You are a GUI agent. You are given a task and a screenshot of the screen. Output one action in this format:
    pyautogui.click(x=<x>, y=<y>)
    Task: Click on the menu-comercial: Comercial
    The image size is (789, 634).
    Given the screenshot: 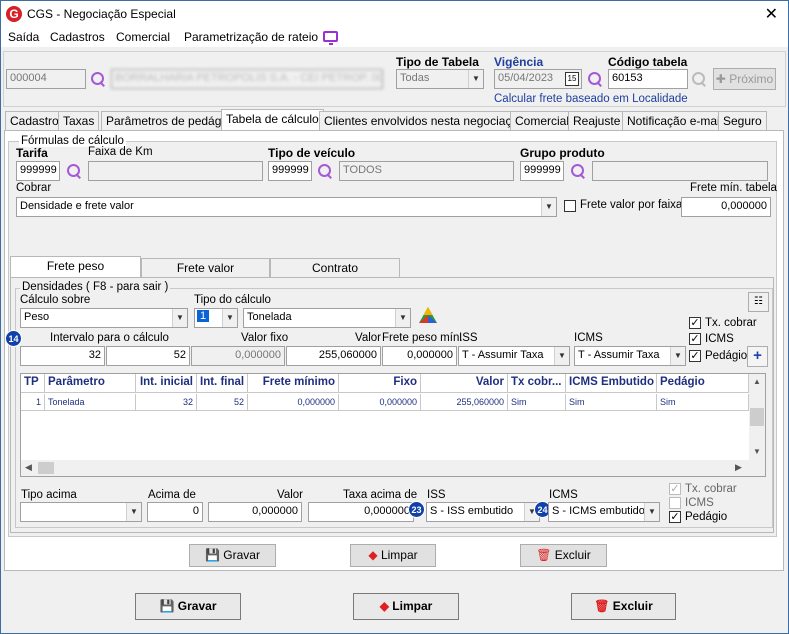 What is the action you would take?
    pyautogui.click(x=143, y=37)
    